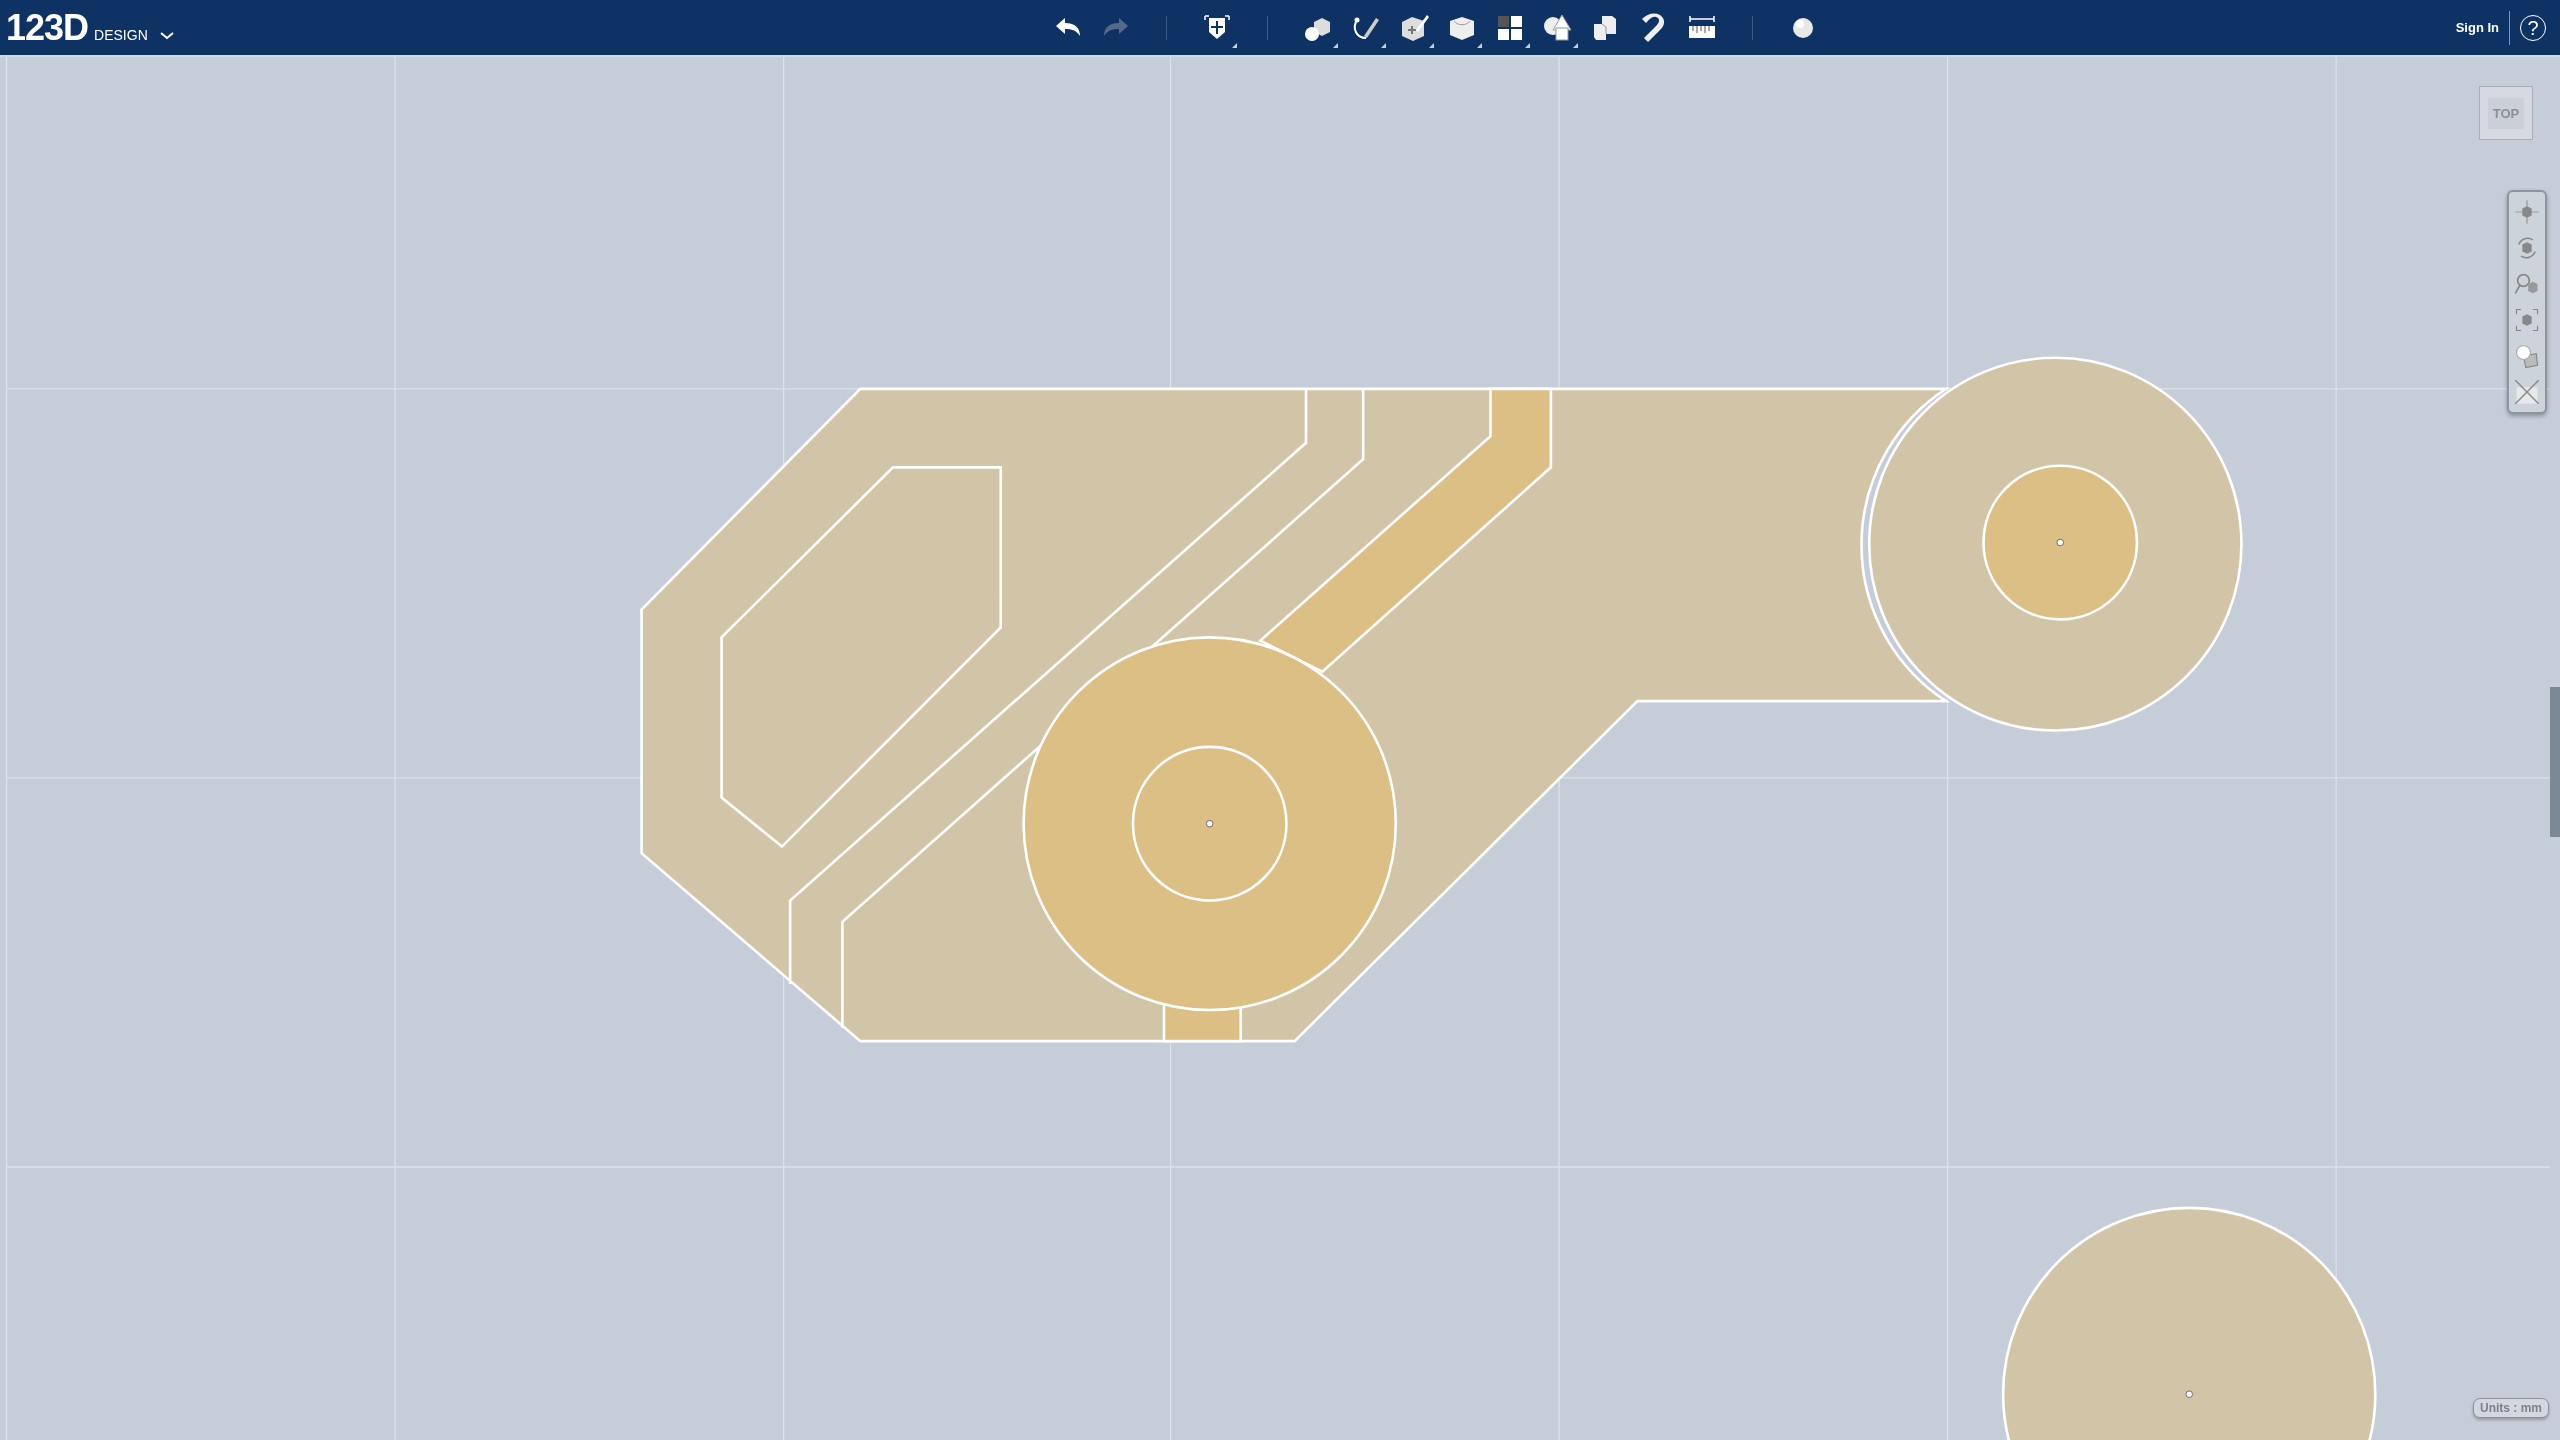 Image resolution: width=2560 pixels, height=1440 pixels. What do you see at coordinates (2477, 27) in the screenshot?
I see `sign-in-link: Sign In` at bounding box center [2477, 27].